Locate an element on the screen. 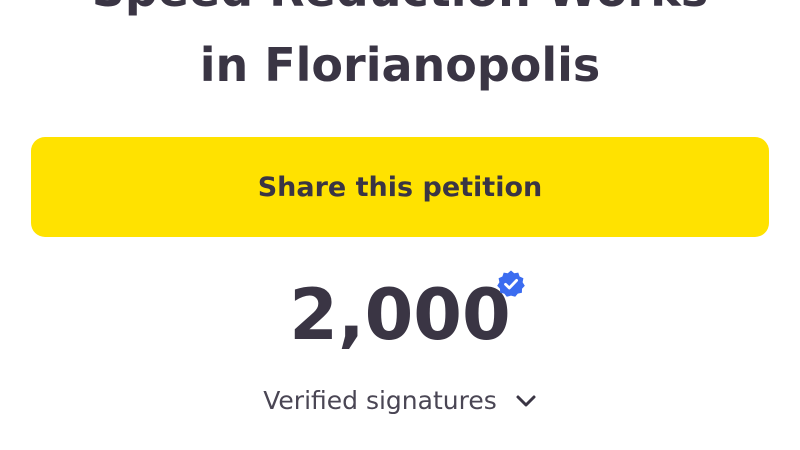 The height and width of the screenshot is (450, 800). chevron-down-icon is located at coordinates (526, 400).